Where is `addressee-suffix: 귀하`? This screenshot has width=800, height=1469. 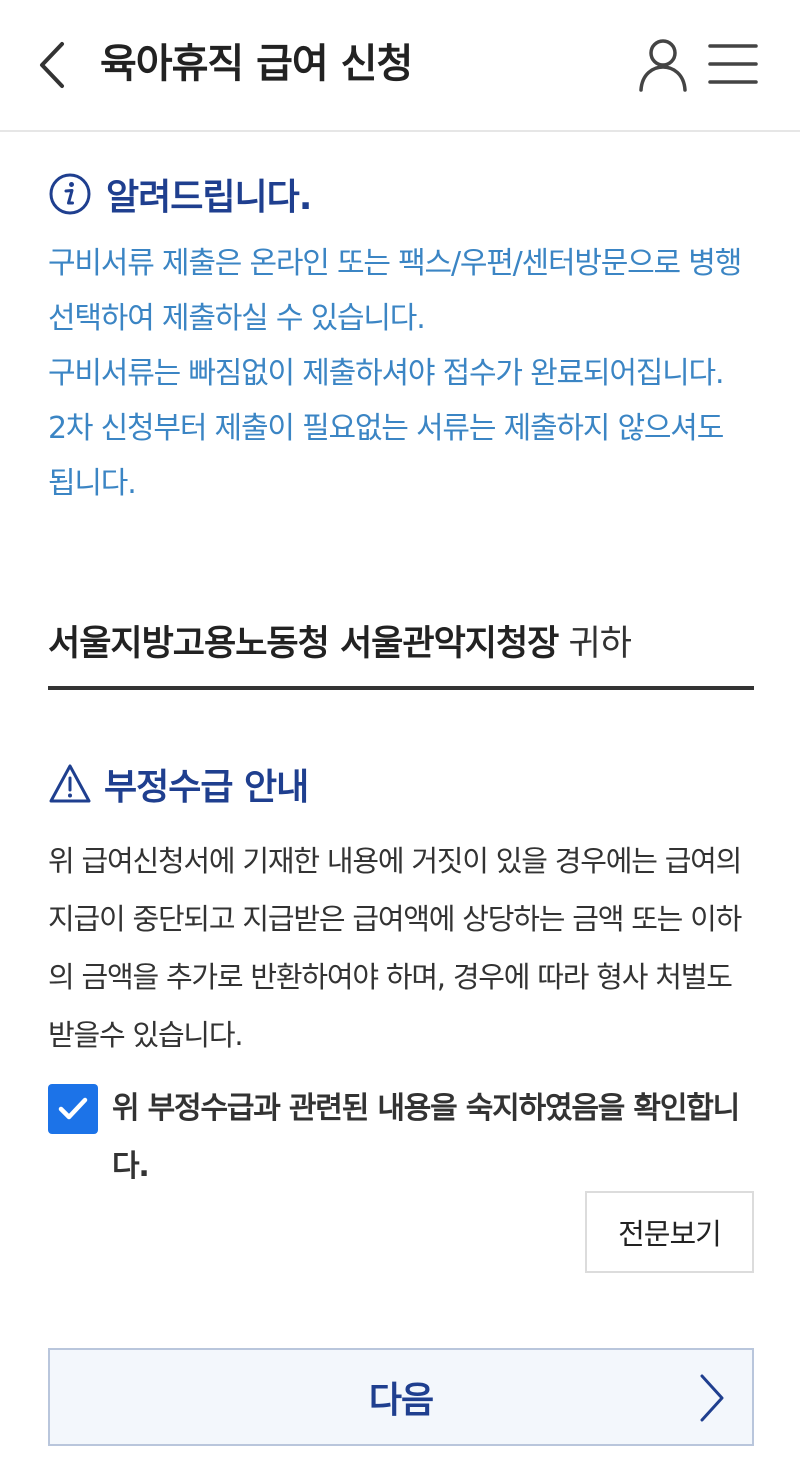 addressee-suffix: 귀하 is located at coordinates (600, 644).